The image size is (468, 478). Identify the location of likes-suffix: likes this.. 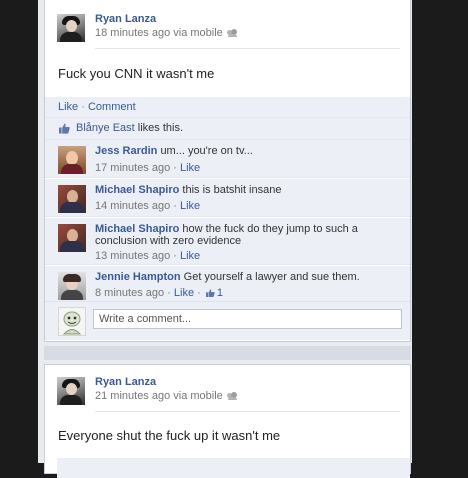
(160, 128).